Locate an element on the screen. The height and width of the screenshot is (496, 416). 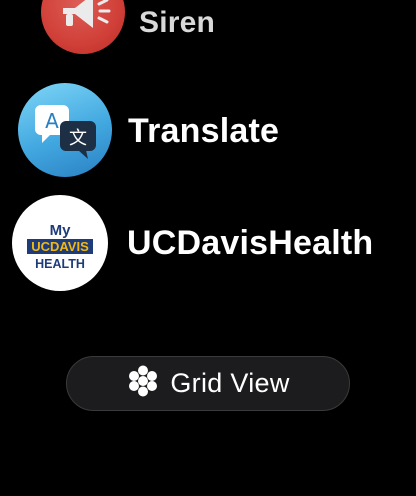
app-label-ucdavishealth: UCDavisHealth is located at coordinates (250, 243).